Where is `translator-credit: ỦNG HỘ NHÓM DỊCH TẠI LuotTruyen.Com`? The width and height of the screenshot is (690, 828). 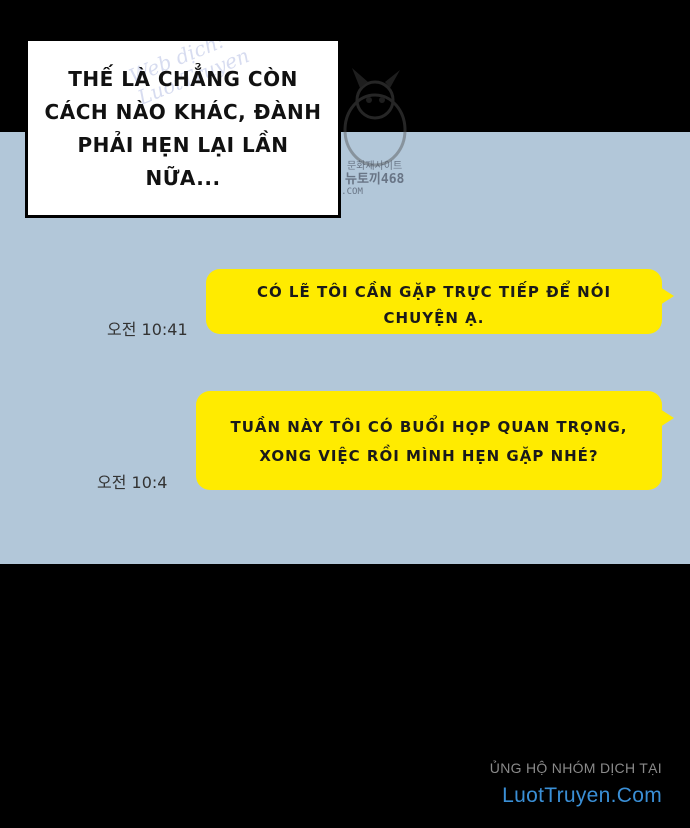
translator-credit: ỦNG HỘ NHÓM DỊCH TẠI LuotTruyen.Com is located at coordinates (576, 784).